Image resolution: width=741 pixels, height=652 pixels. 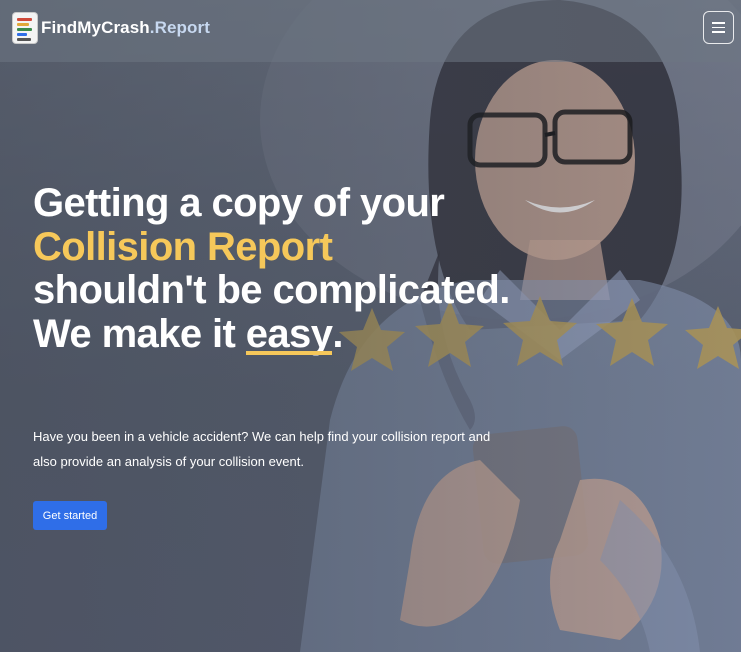 I want to click on headline-emphasis: easy, so click(x=289, y=333).